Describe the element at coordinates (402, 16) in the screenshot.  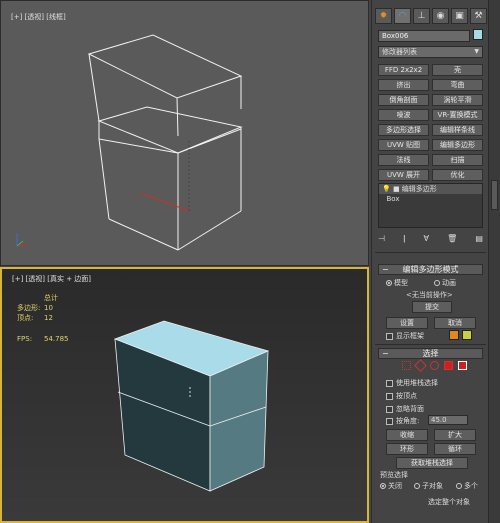
I see `modify-tab-icon: ◠` at that location.